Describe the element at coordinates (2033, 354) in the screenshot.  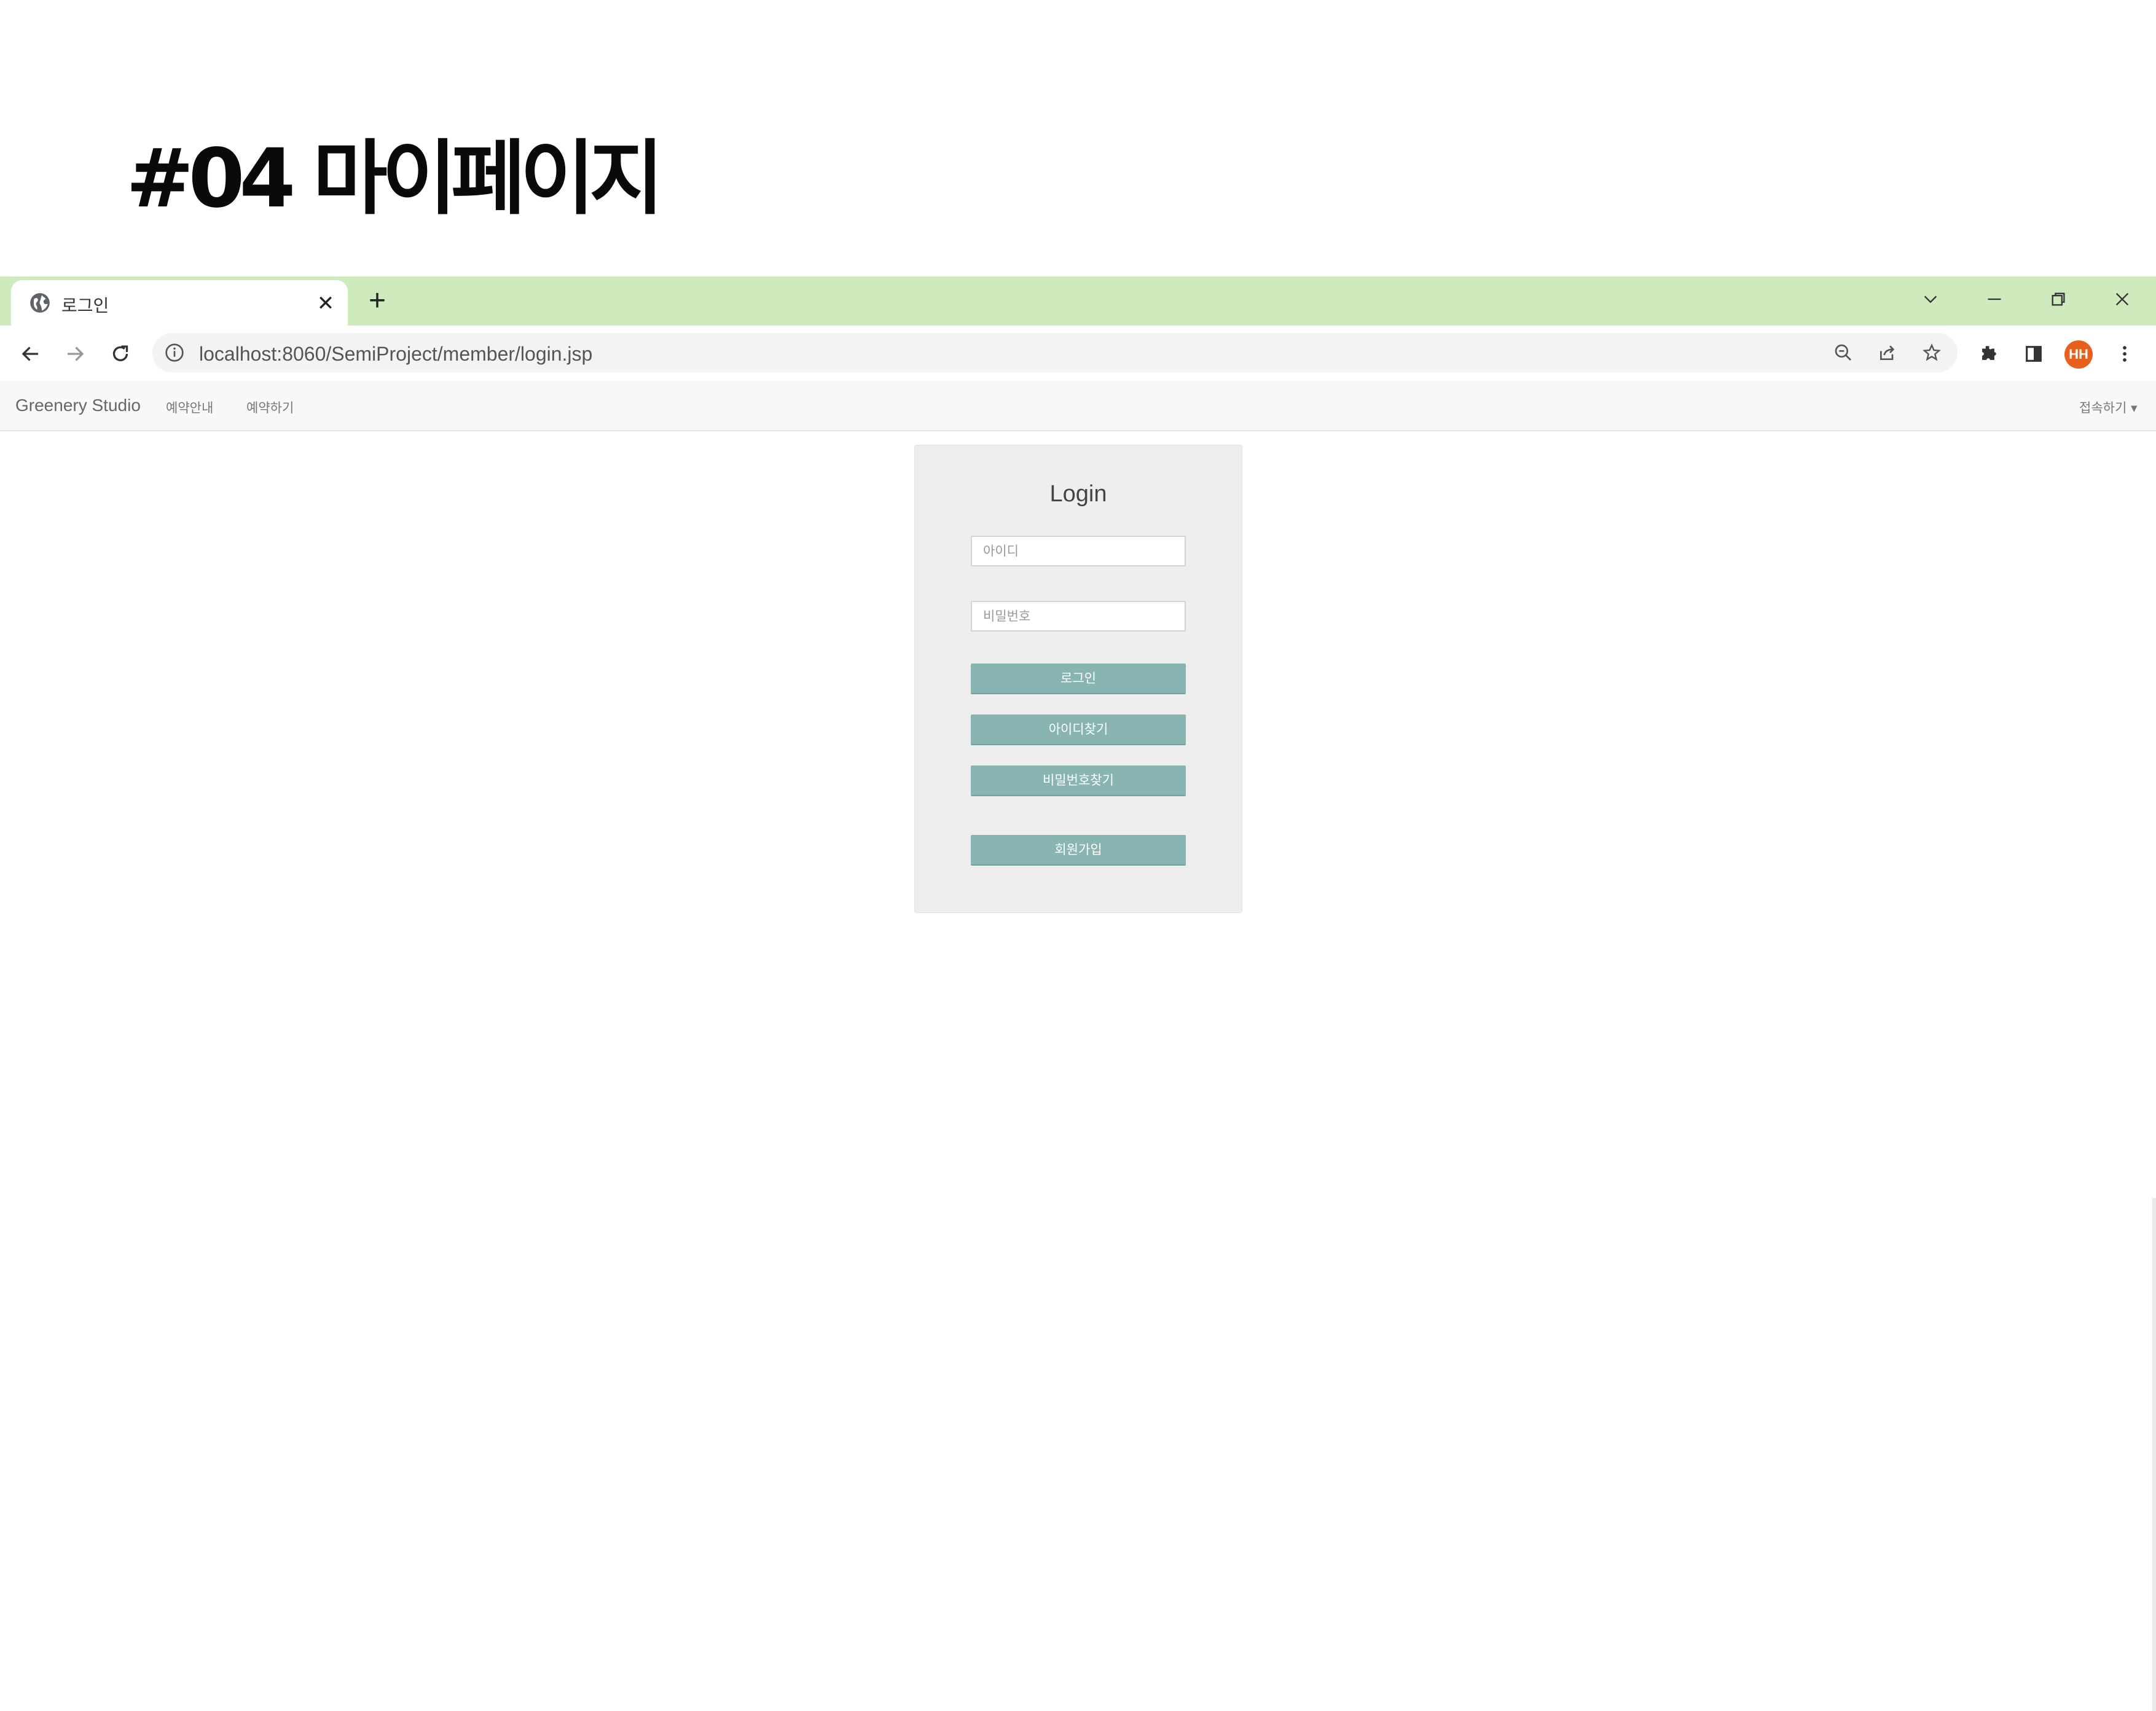
I see `side-panel-icon` at that location.